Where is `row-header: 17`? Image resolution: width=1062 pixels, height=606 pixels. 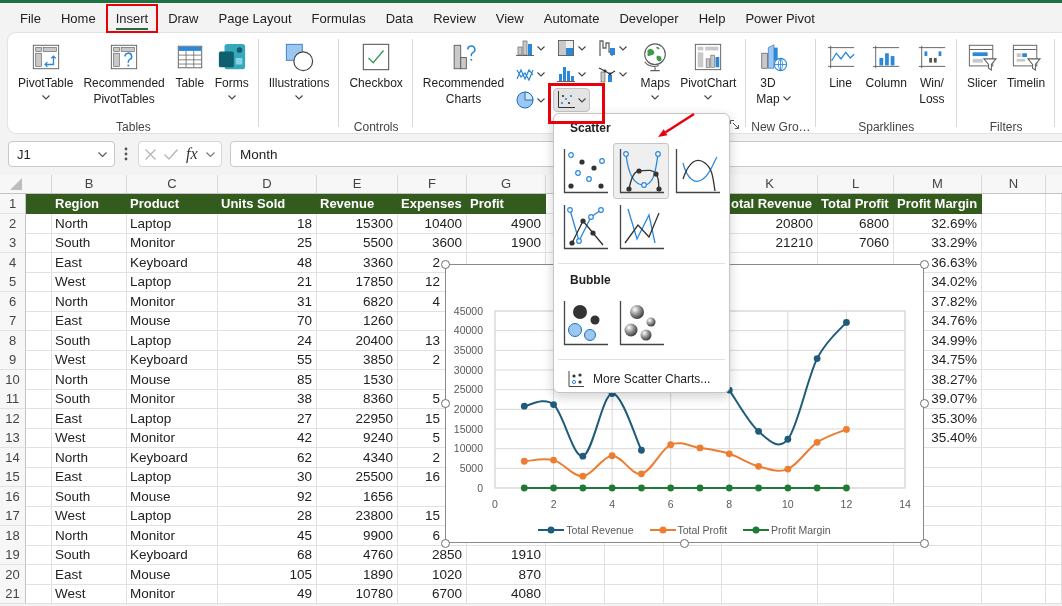
row-header: 17 is located at coordinates (13, 516).